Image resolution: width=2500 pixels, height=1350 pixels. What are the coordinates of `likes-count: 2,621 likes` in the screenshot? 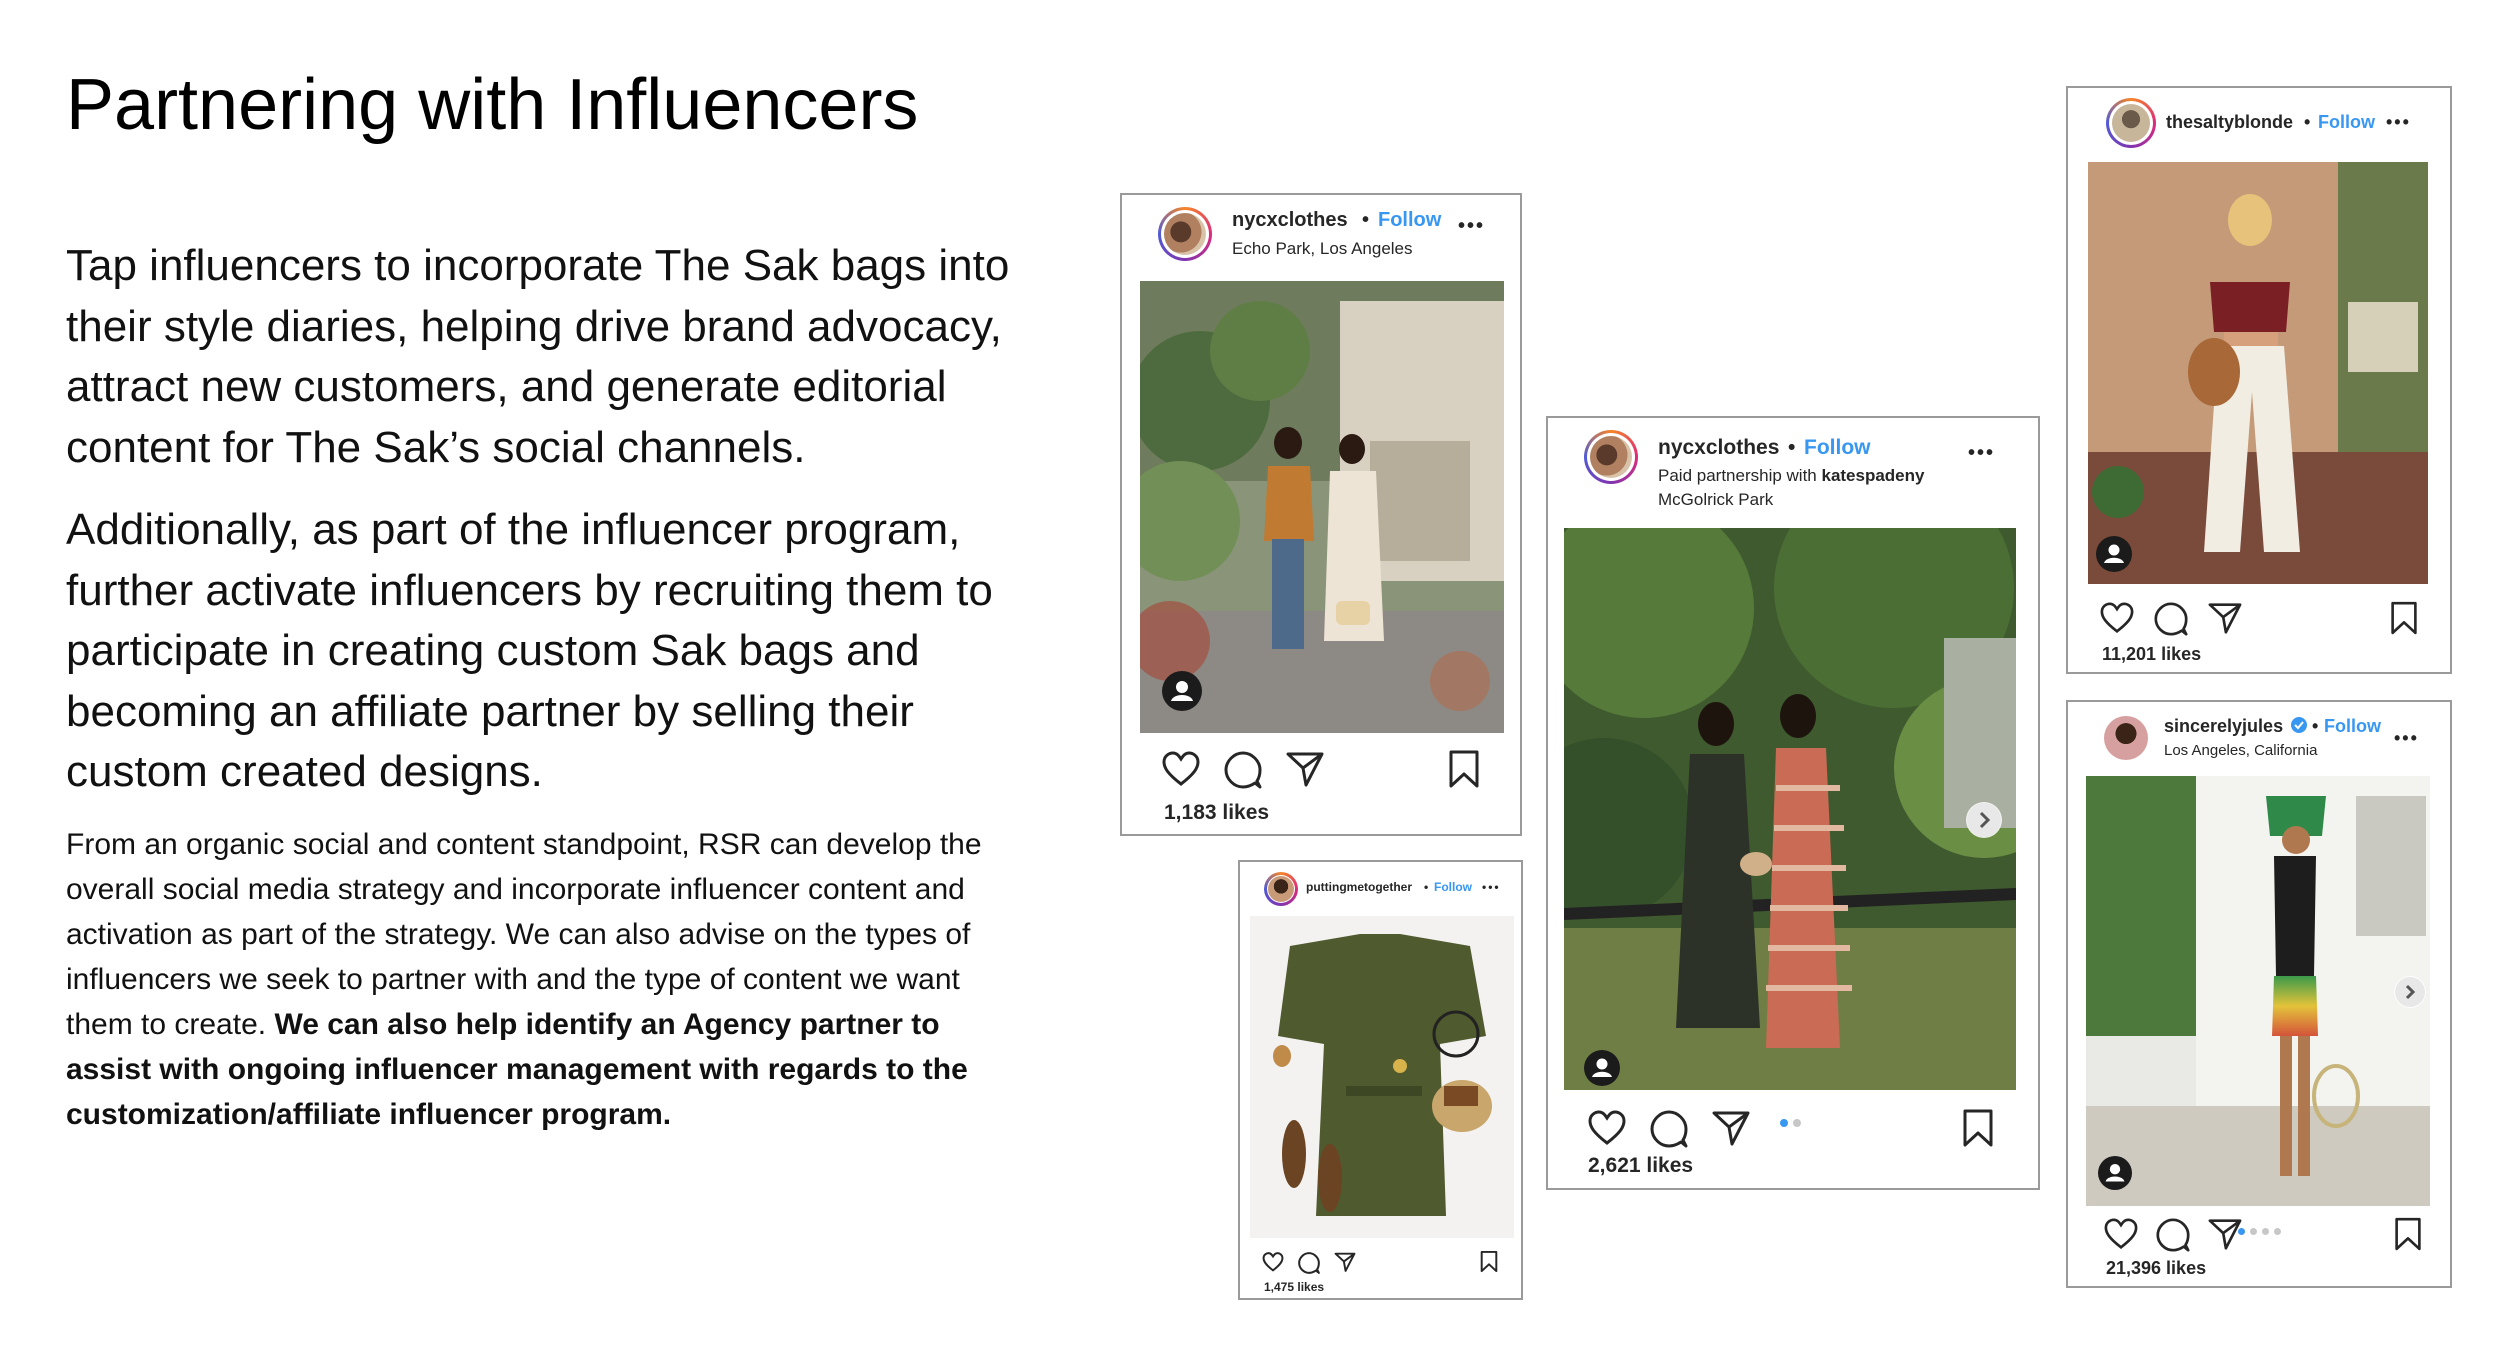 It's located at (1640, 1166).